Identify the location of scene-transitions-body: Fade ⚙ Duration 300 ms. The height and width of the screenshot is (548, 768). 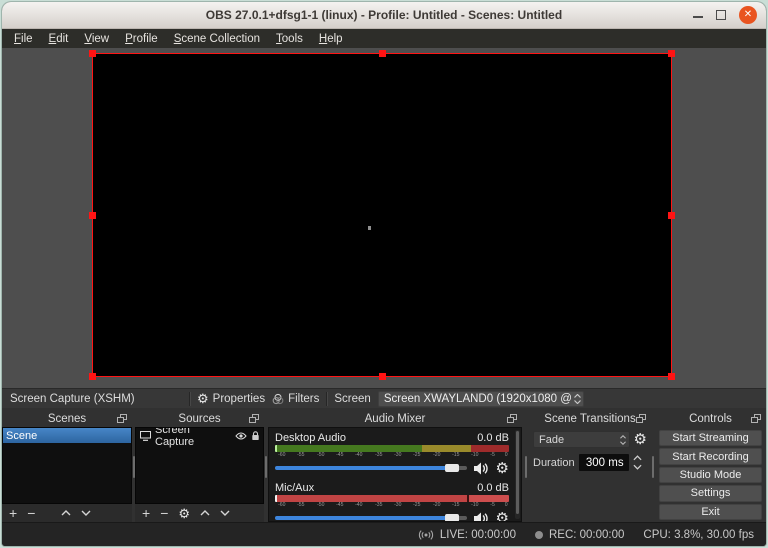
(590, 474).